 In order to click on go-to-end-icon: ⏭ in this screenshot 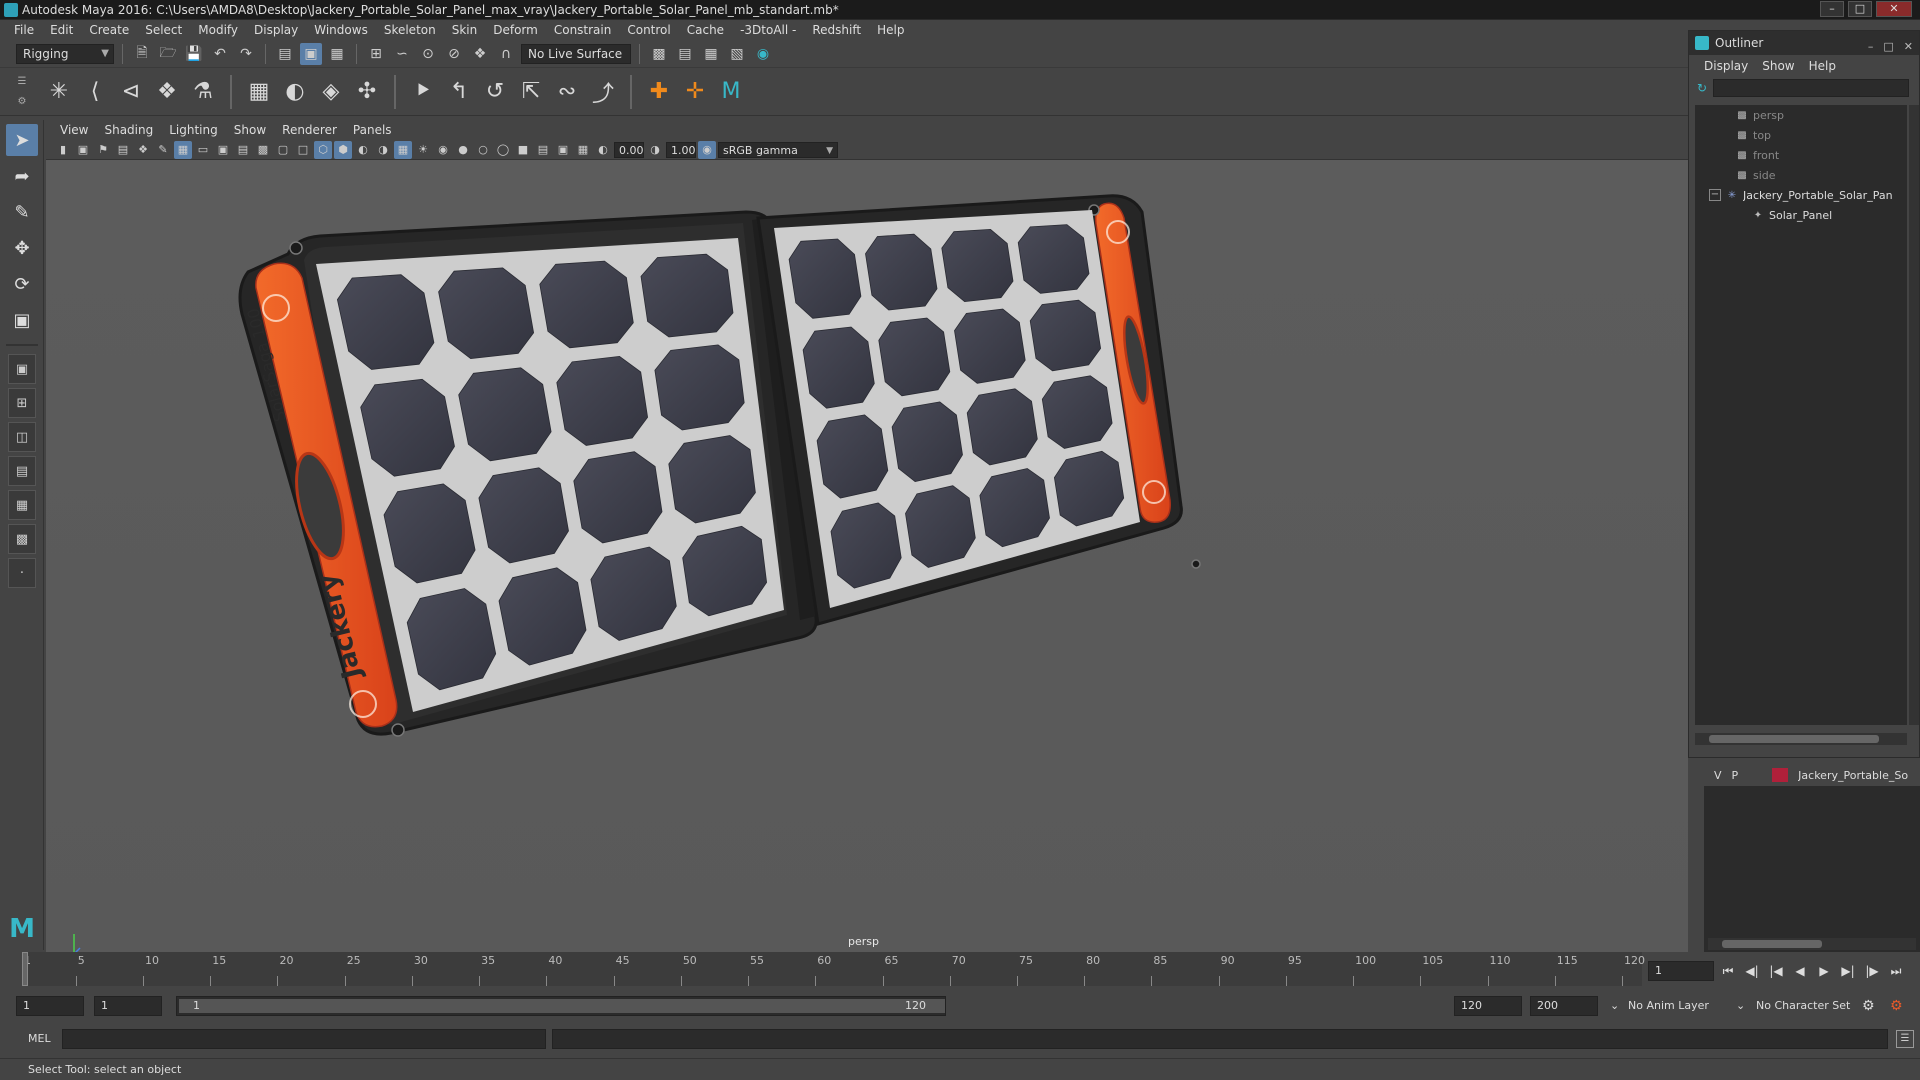, I will do `click(1896, 971)`.